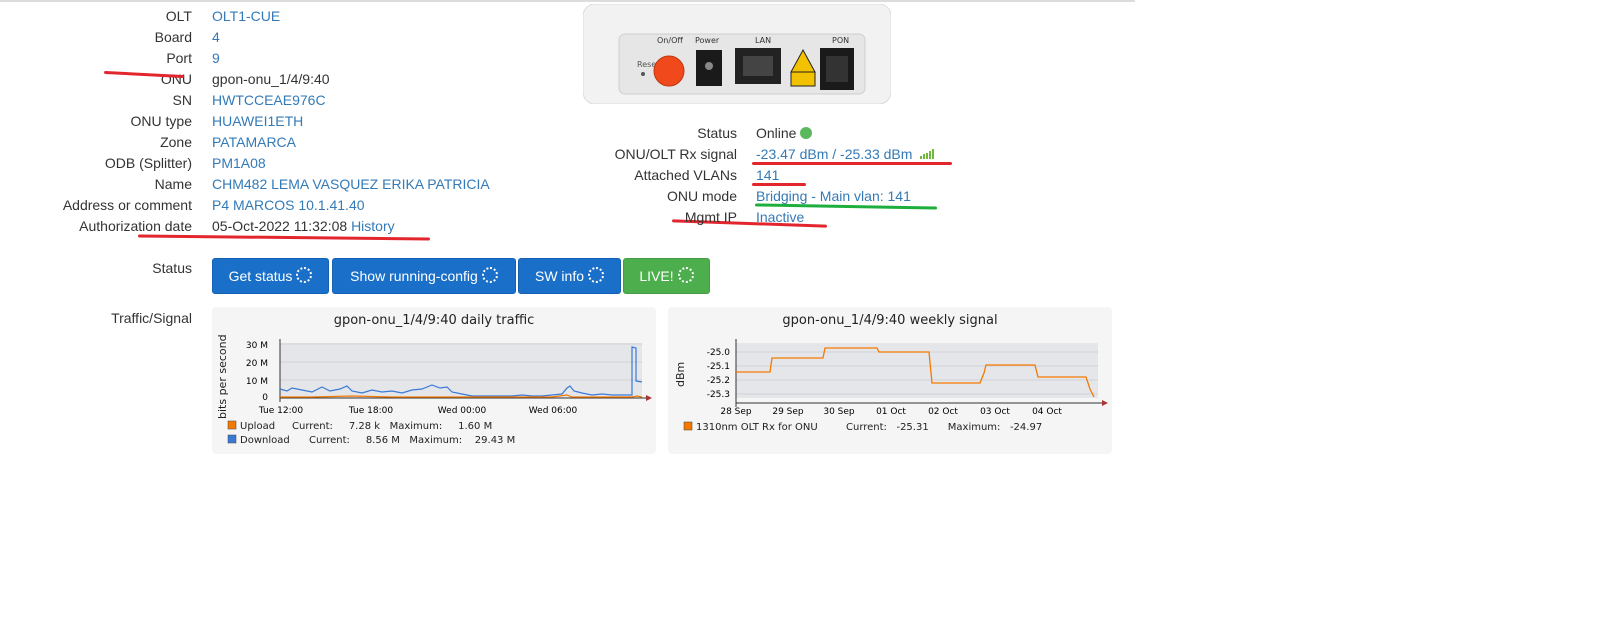 The height and width of the screenshot is (638, 1599). I want to click on upload-legend-label: Upload, so click(257, 426).